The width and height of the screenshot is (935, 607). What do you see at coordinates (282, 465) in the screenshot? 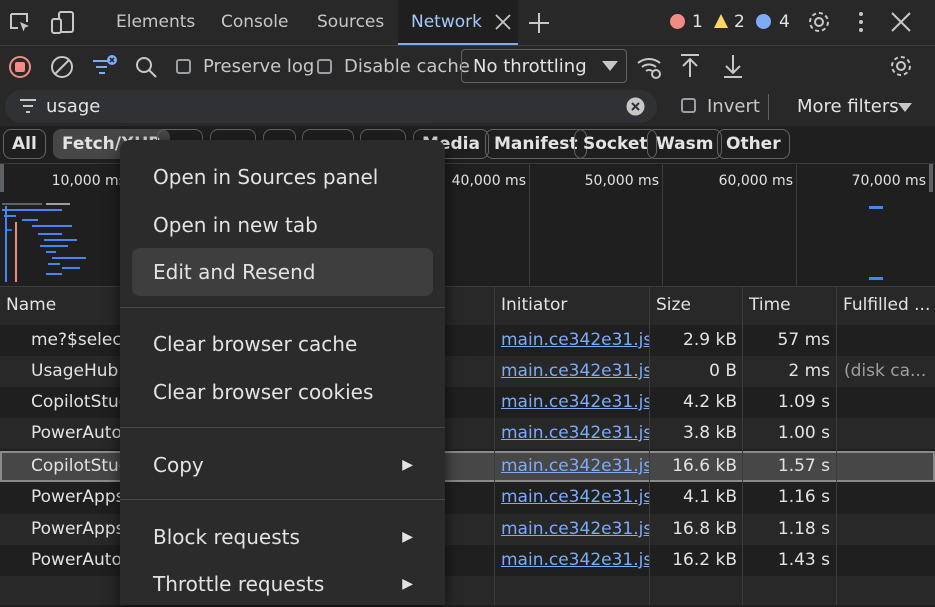
I see `menu-item-copy: Copy ▶` at bounding box center [282, 465].